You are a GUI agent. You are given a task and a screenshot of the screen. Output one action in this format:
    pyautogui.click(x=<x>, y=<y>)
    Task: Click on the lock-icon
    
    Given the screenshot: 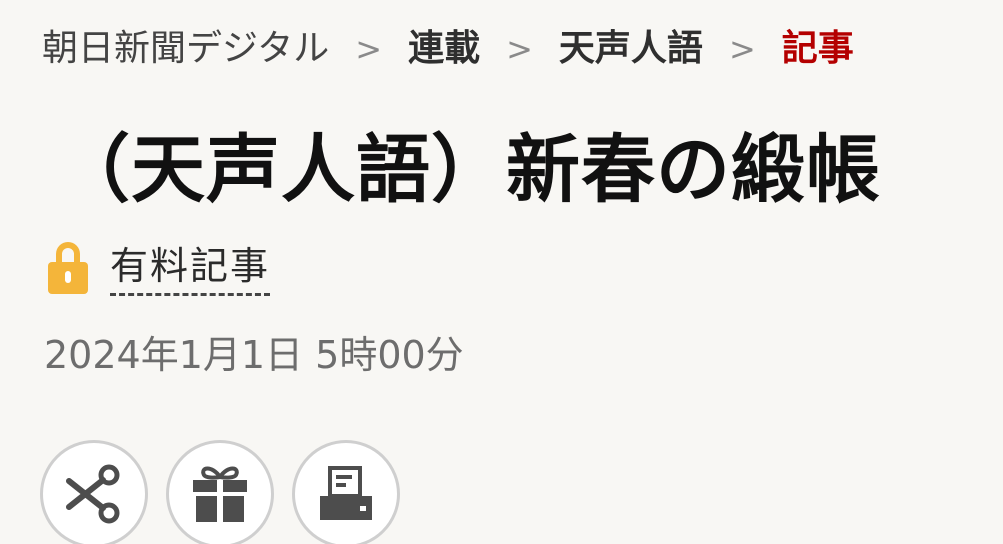 What is the action you would take?
    pyautogui.click(x=68, y=268)
    